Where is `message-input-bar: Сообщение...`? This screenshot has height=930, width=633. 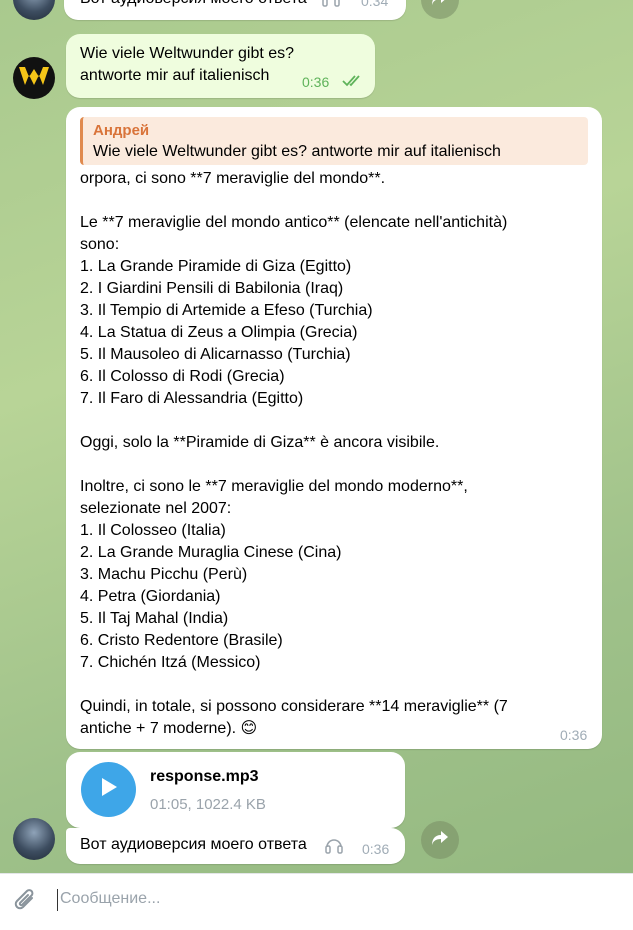
message-input-bar: Сообщение... is located at coordinates (316, 901).